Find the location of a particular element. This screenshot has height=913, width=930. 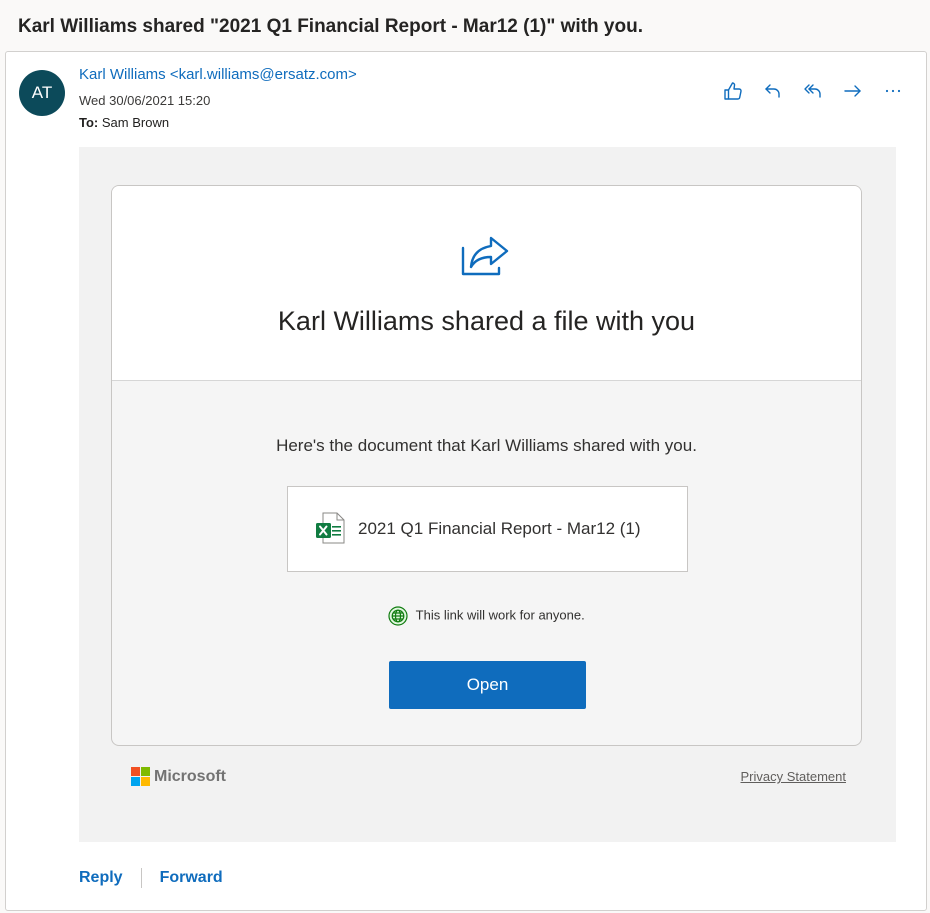

to-label: To: is located at coordinates (89, 122).